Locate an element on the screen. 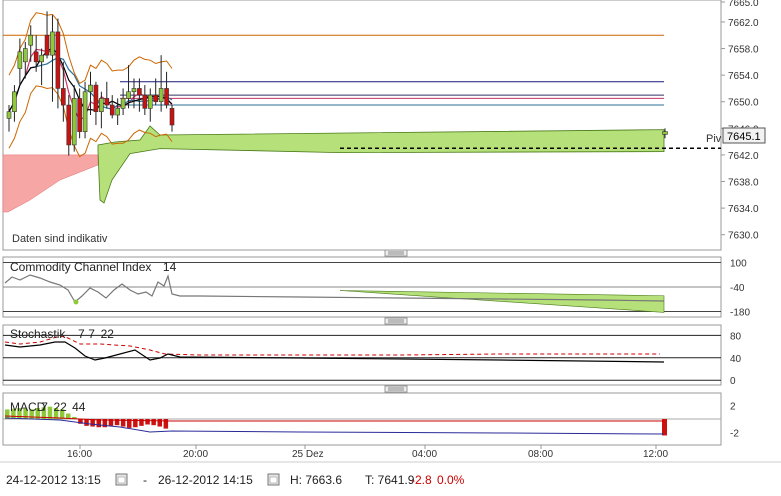  y-tick-label: 2 is located at coordinates (733, 406).